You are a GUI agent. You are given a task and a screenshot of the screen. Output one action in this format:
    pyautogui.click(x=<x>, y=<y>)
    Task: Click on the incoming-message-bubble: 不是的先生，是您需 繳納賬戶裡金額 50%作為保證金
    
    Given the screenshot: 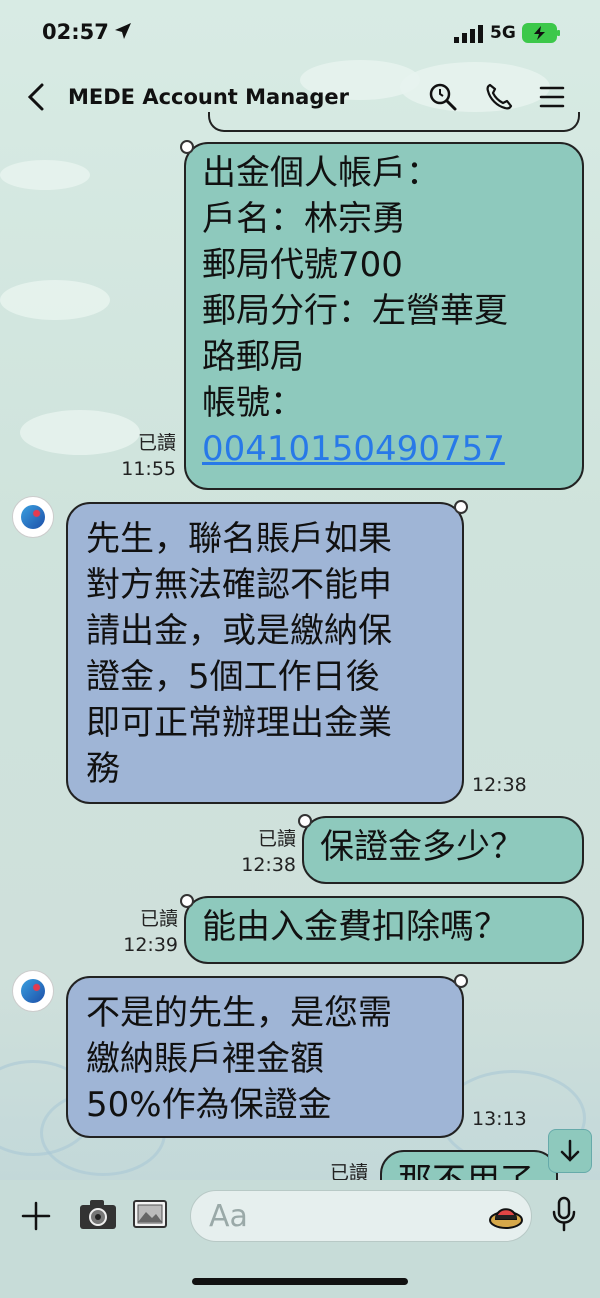 What is the action you would take?
    pyautogui.click(x=267, y=1056)
    